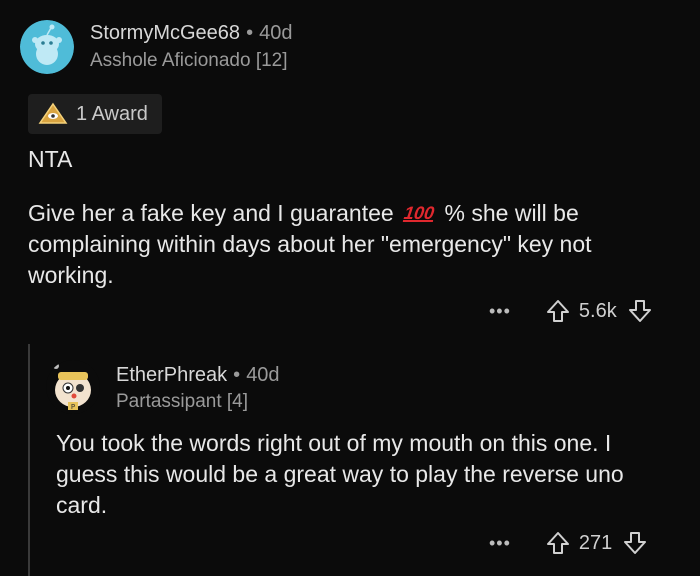 This screenshot has height=576, width=700. Describe the element at coordinates (53, 113) in the screenshot. I see `award-icon` at that location.